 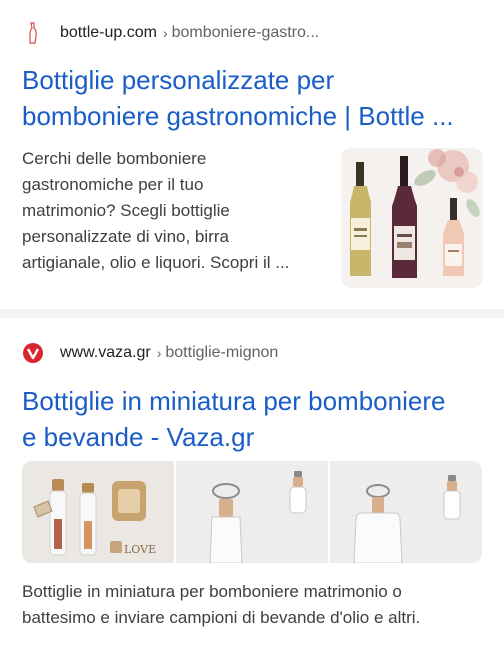 What do you see at coordinates (105, 352) in the screenshot?
I see `result-domain: www.vaza.gr` at bounding box center [105, 352].